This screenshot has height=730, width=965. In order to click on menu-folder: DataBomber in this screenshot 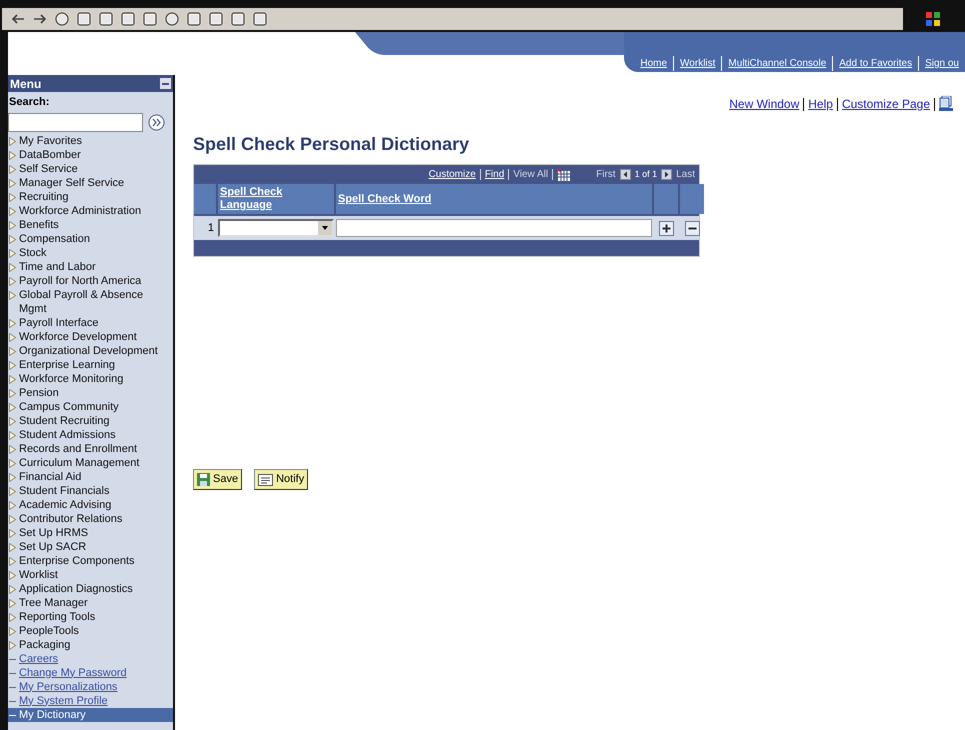, I will do `click(94, 155)`.